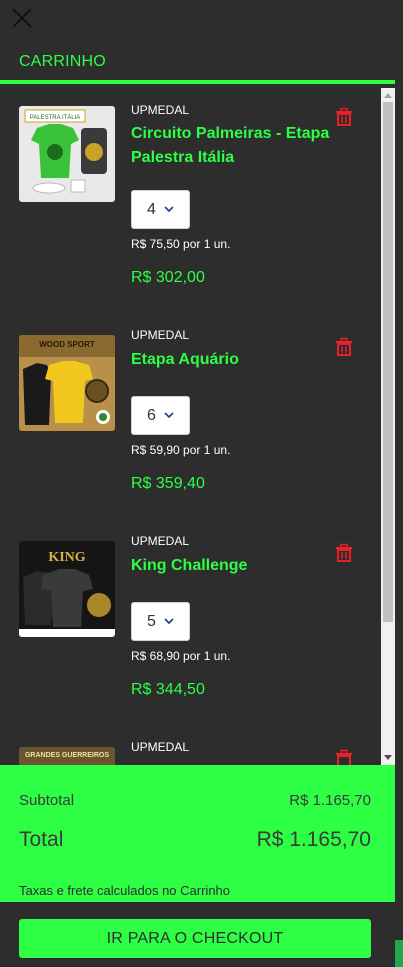  What do you see at coordinates (160, 209) in the screenshot?
I see `quantity-select: 4` at bounding box center [160, 209].